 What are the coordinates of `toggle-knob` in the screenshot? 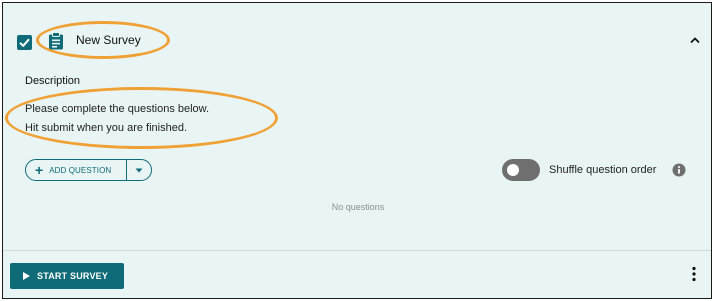 It's located at (513, 170).